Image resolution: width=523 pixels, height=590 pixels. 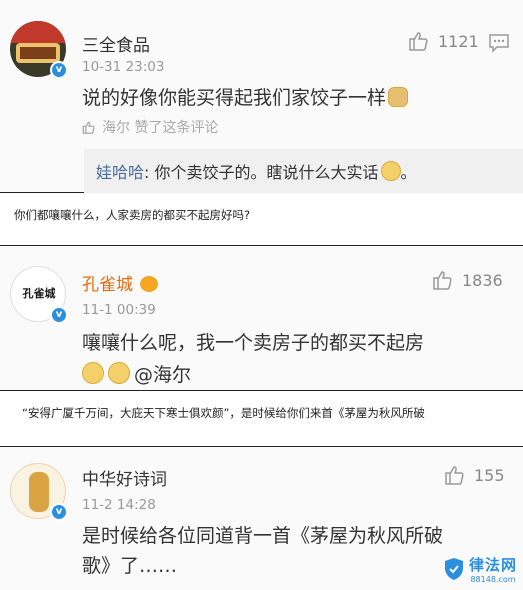 What do you see at coordinates (482, 280) in the screenshot?
I see `like-count: 1836` at bounding box center [482, 280].